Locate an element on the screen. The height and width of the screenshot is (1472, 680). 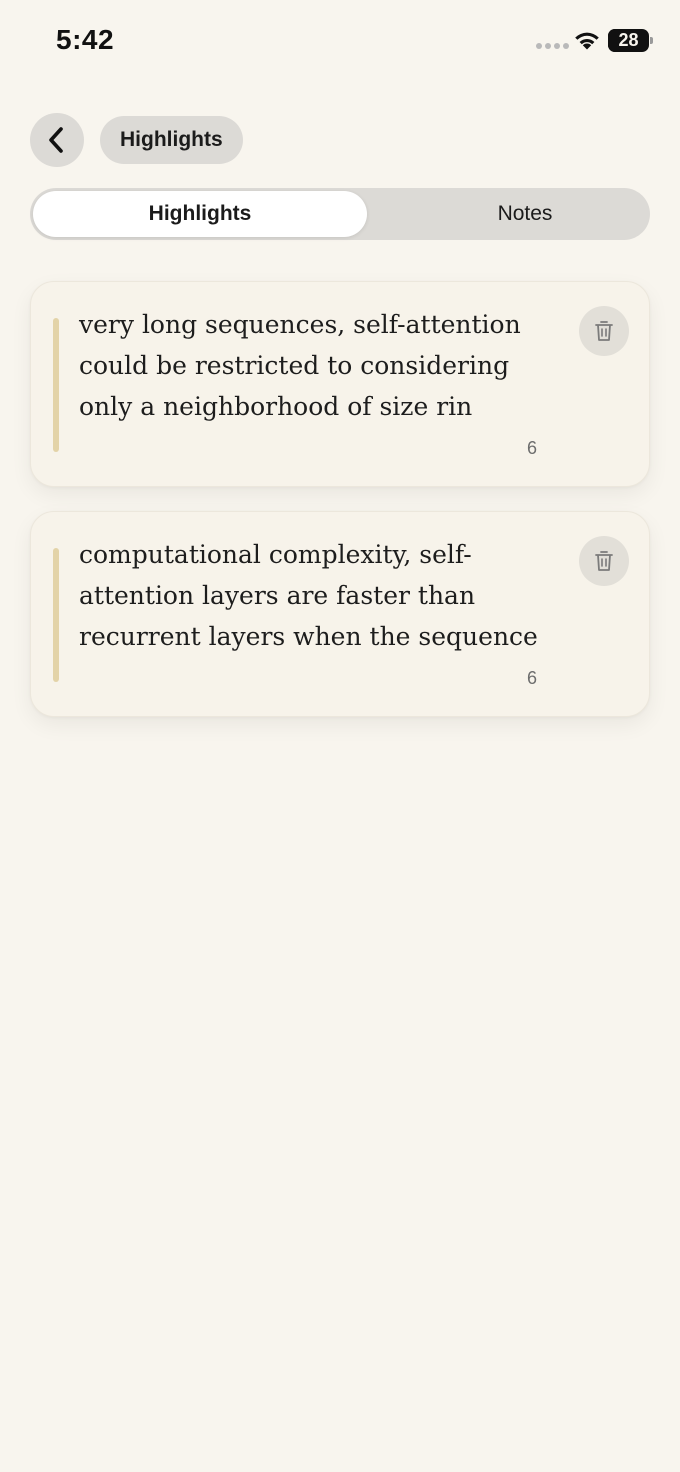
status-bar: 5:42 28 is located at coordinates (340, 42).